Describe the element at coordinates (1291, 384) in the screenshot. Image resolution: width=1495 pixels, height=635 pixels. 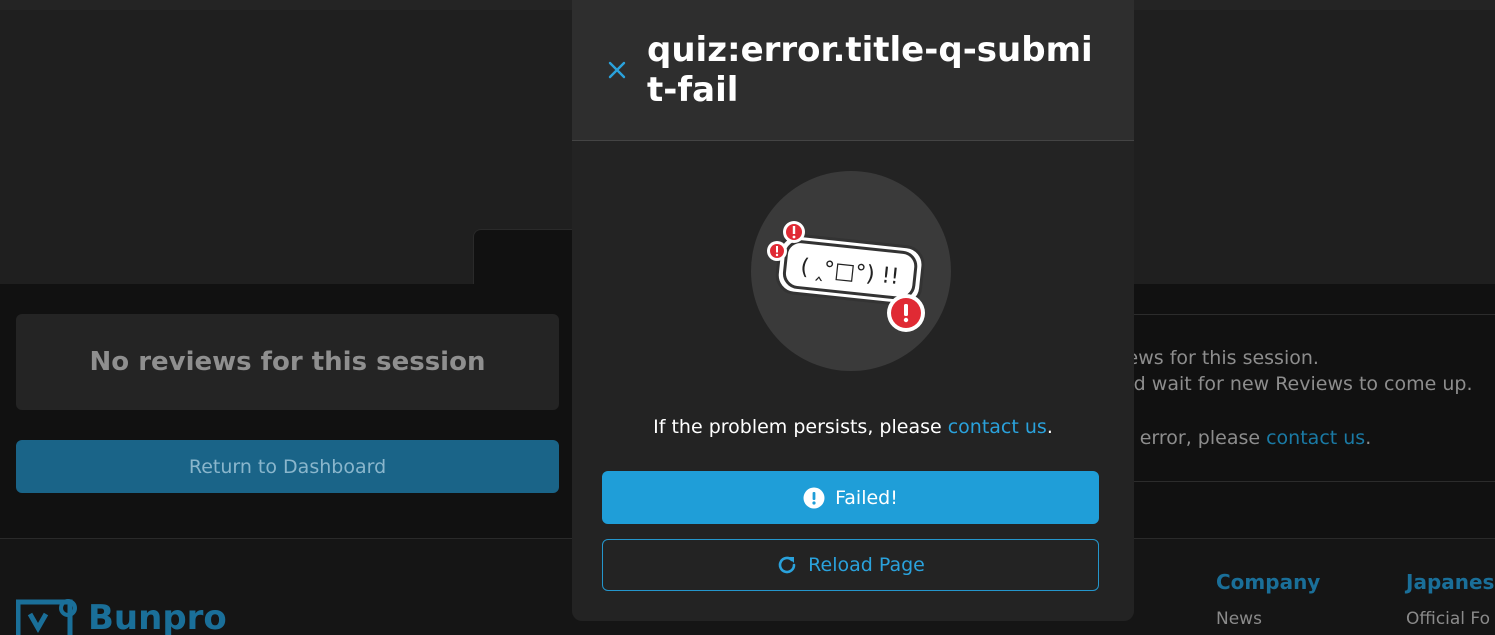
I see `review-info-line-2: and wait for new Reviews to come up.` at that location.